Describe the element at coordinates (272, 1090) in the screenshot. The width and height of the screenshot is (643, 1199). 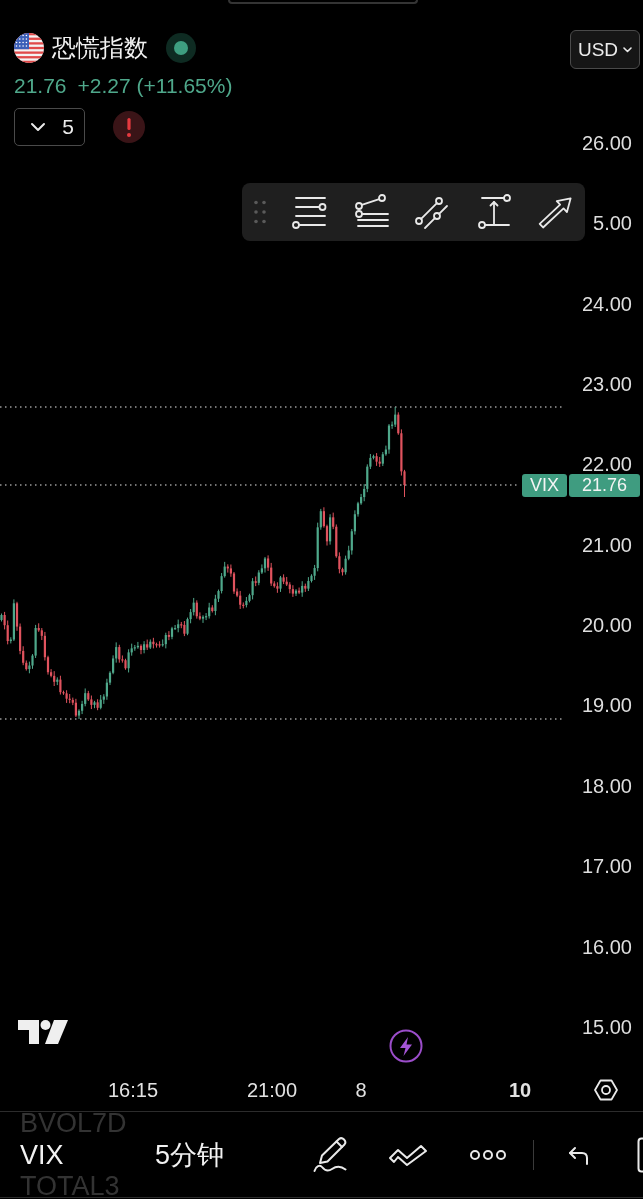
I see `time-axis-label: 21:00` at that location.